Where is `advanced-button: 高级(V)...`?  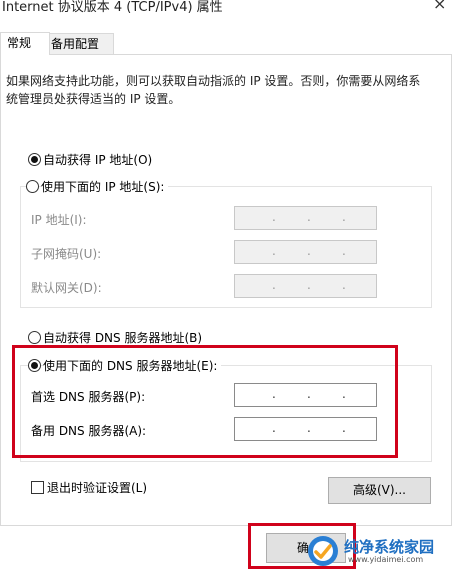 advanced-button: 高级(V)... is located at coordinates (379, 490).